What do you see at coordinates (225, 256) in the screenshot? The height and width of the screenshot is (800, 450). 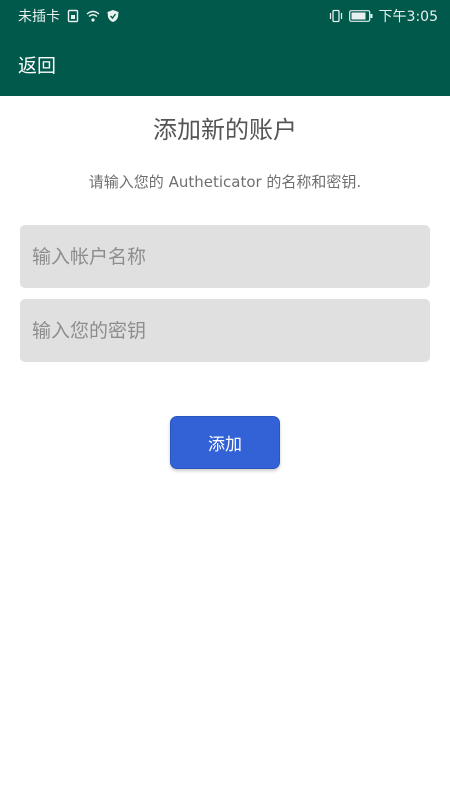 I see `account-name-input` at bounding box center [225, 256].